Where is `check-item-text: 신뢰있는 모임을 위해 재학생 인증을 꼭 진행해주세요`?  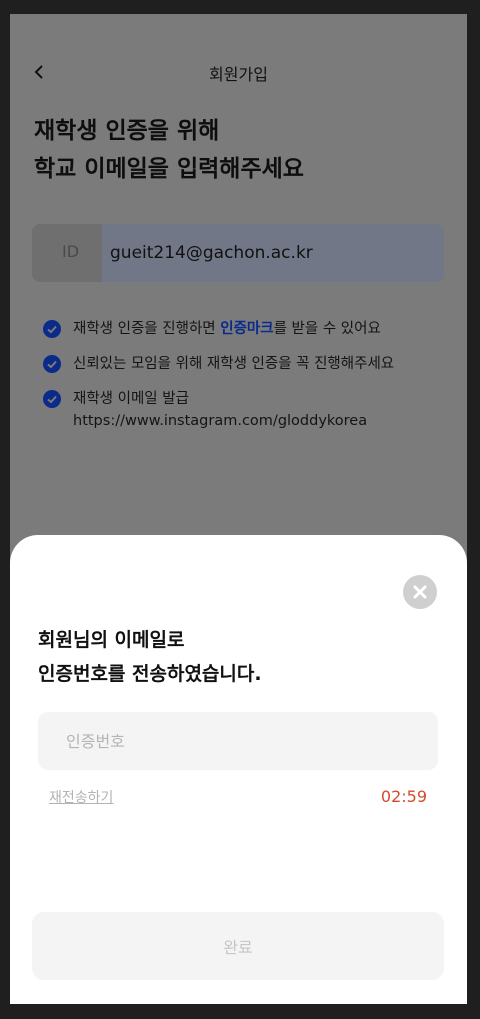 check-item-text: 신뢰있는 모임을 위해 재학생 인증을 꼭 진행해주세요 is located at coordinates (234, 364).